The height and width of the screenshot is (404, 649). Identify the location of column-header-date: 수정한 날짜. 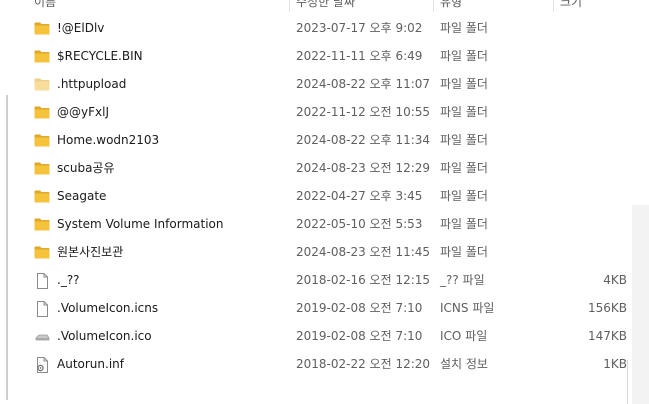
(325, 6).